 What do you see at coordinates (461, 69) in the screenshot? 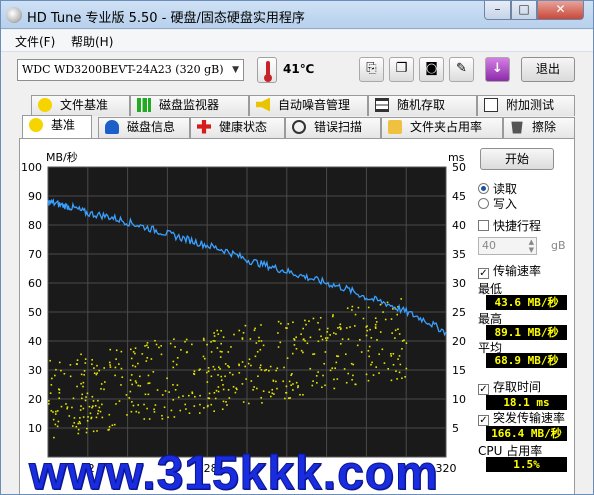
I see `options-button: ✎` at bounding box center [461, 69].